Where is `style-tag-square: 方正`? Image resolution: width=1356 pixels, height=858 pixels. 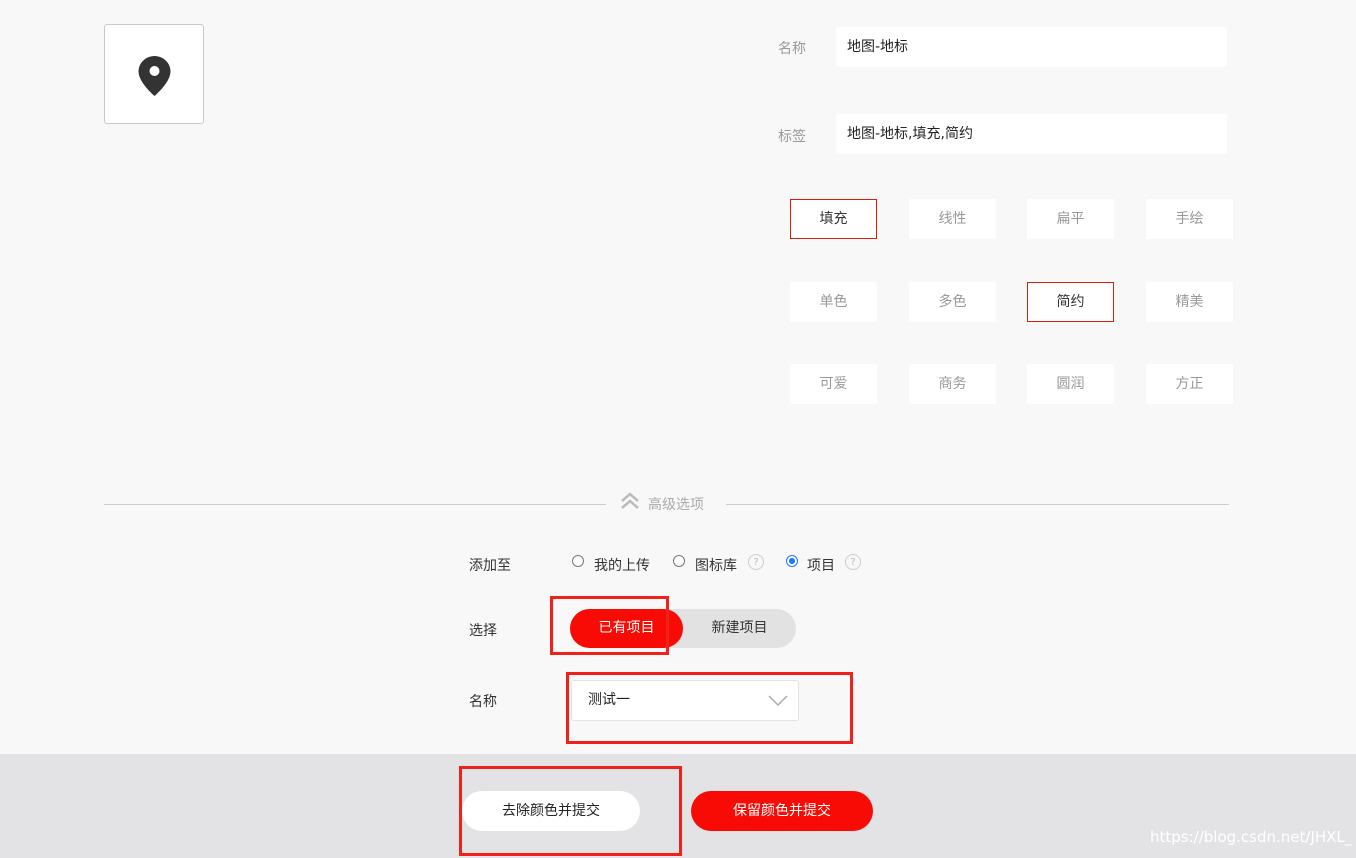 style-tag-square: 方正 is located at coordinates (1189, 384).